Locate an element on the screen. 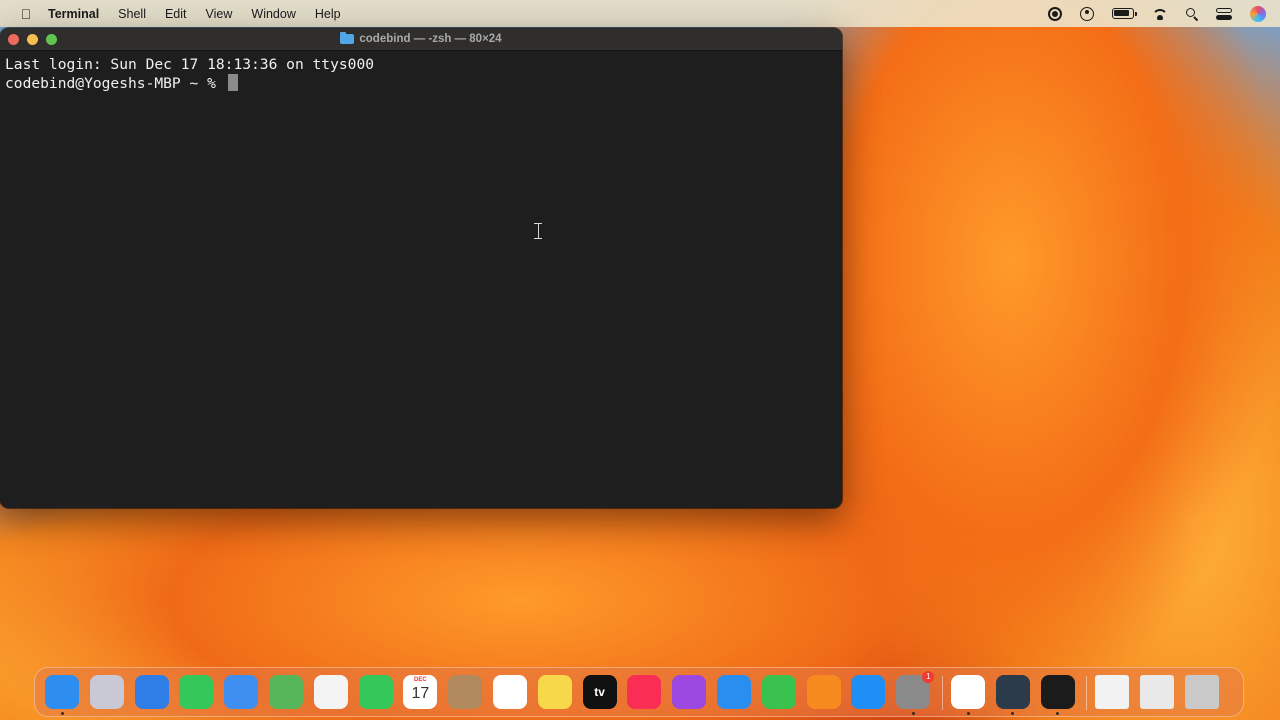  prompt-text: codebind@Yogeshs-MBP ~ % is located at coordinates (115, 83).